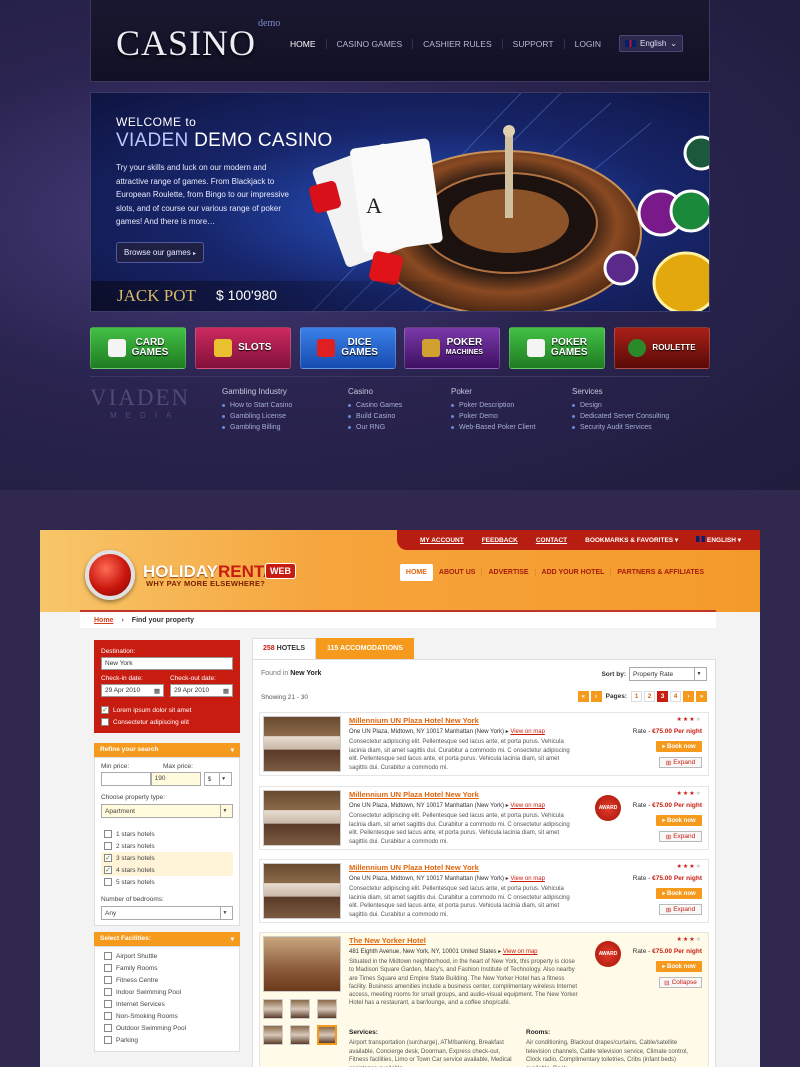 Image resolution: width=800 pixels, height=1067 pixels. Describe the element at coordinates (583, 696) in the screenshot. I see `first-page-icon: «` at that location.